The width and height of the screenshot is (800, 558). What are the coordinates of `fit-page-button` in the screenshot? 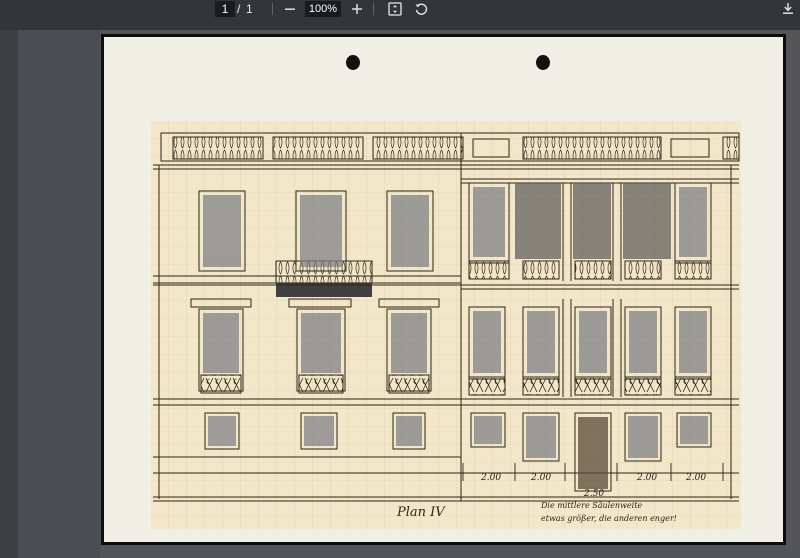 It's located at (395, 8).